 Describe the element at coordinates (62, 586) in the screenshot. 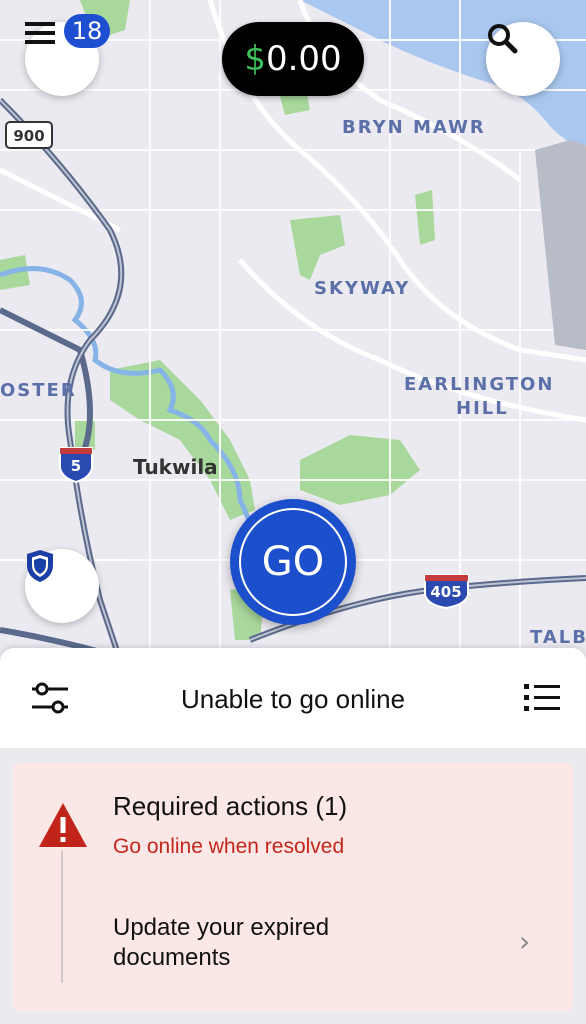

I see `safety-toolkit-button` at that location.